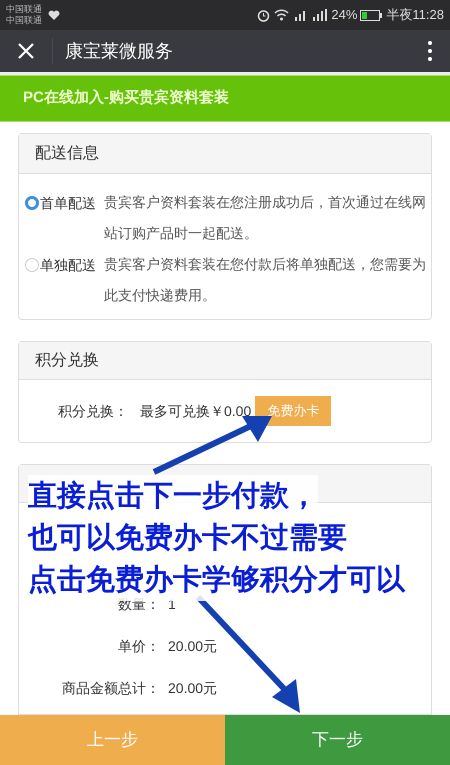 The width and height of the screenshot is (450, 765). What do you see at coordinates (265, 218) in the screenshot?
I see `option-description: 贵宾客户资料套装在您注册成功后，首次通过在线网站订购产品时一起配送。` at bounding box center [265, 218].